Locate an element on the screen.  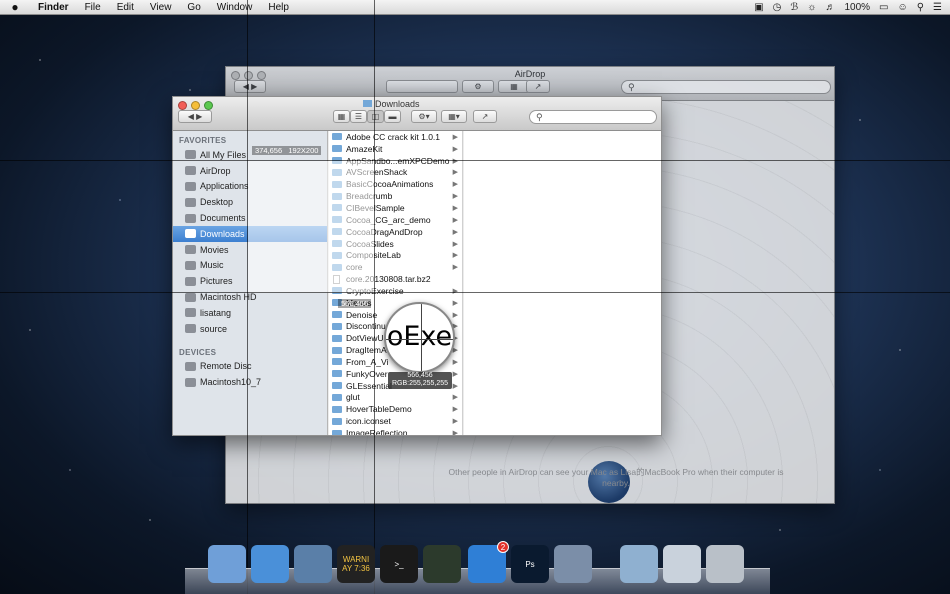
apple-menu-icon: ● is located at coordinates (15, 7).